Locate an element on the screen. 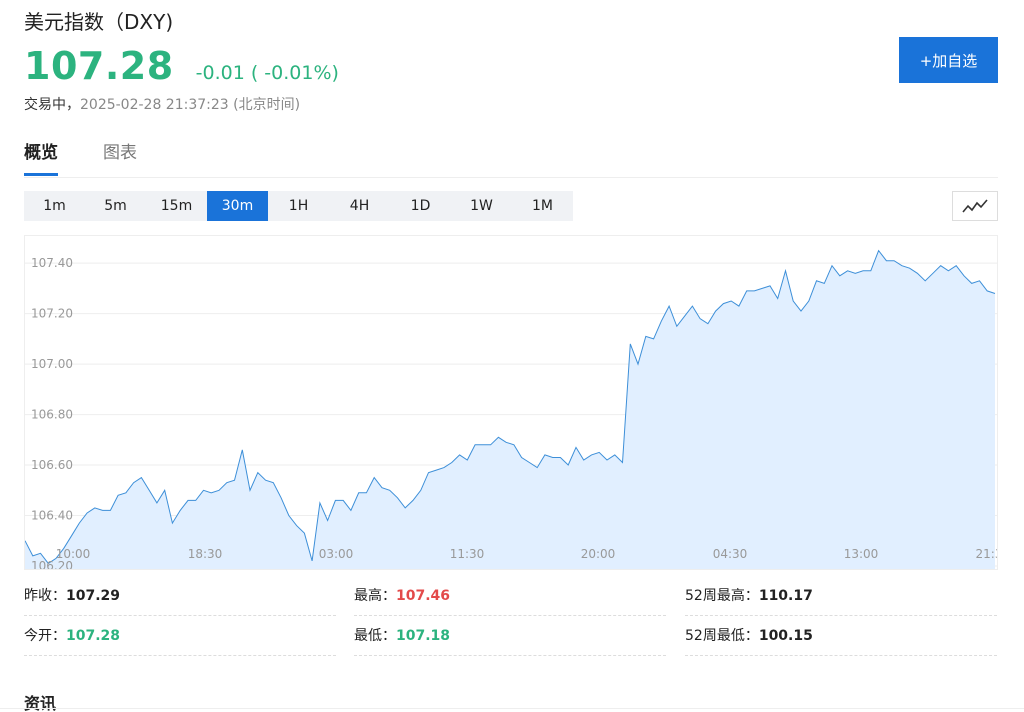  x-tick-label: 21:3 is located at coordinates (987, 554).